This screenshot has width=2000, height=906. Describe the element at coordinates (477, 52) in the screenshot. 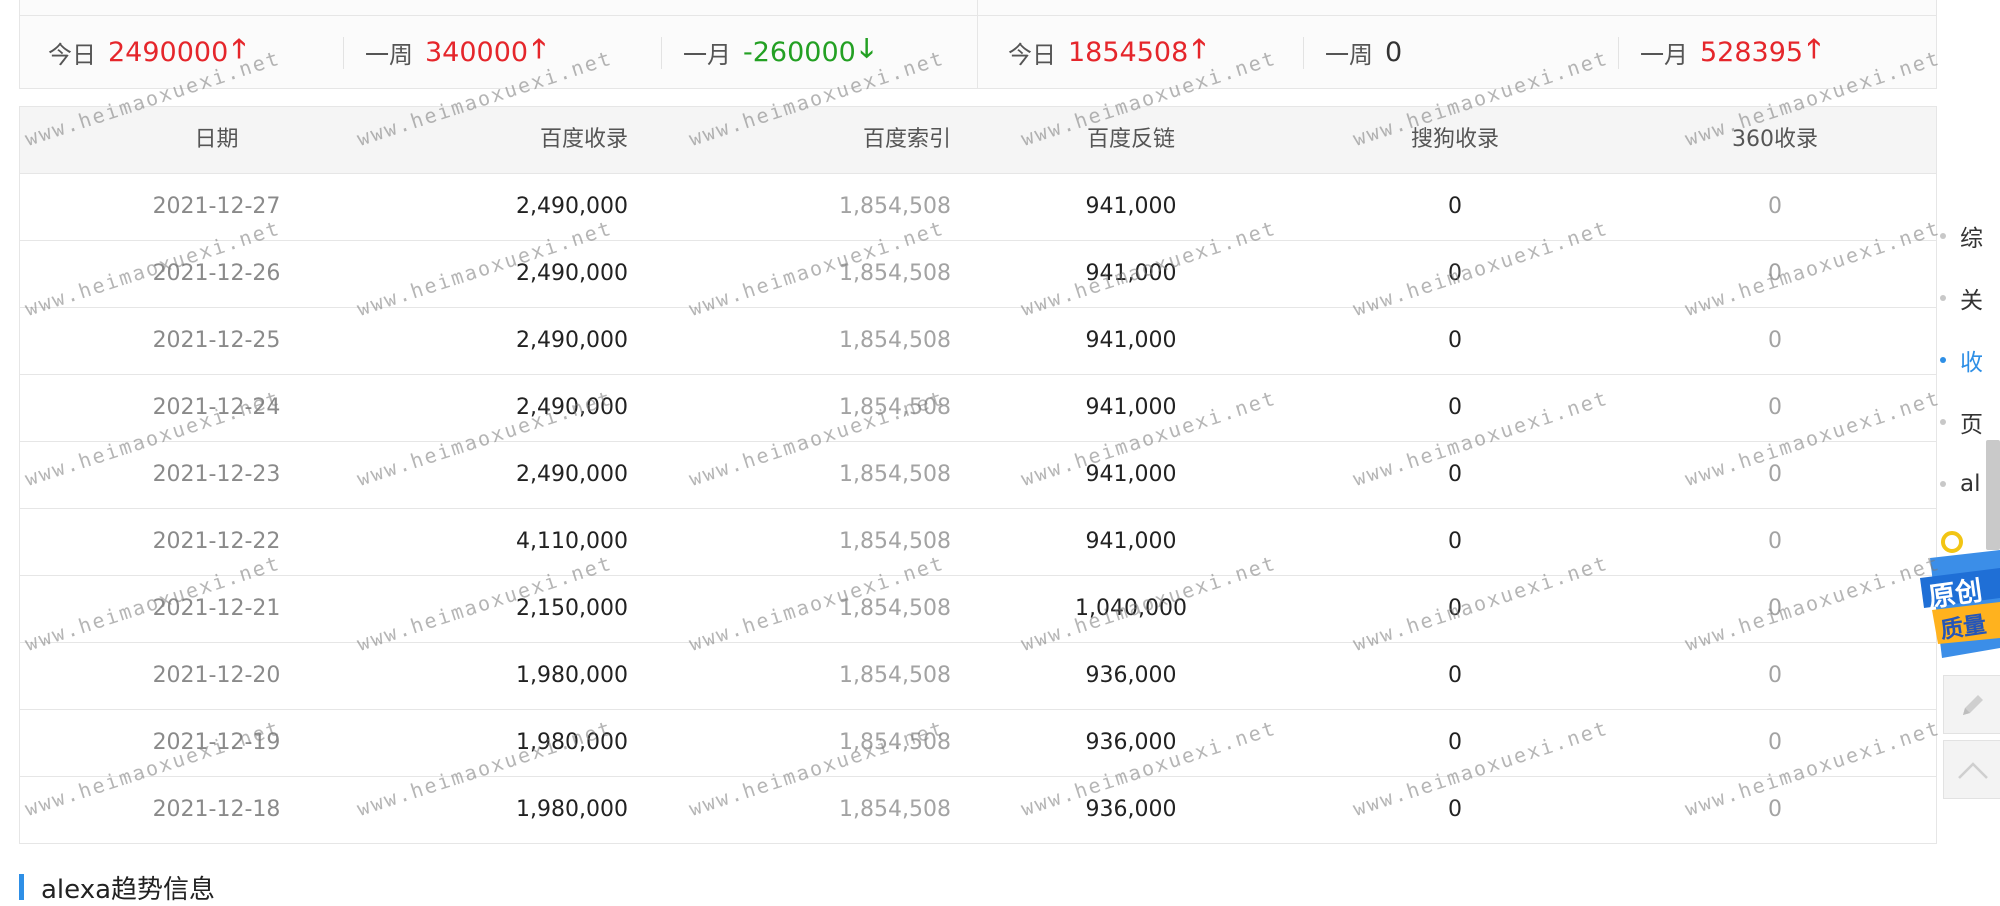

I see `stat-value: 340000` at that location.